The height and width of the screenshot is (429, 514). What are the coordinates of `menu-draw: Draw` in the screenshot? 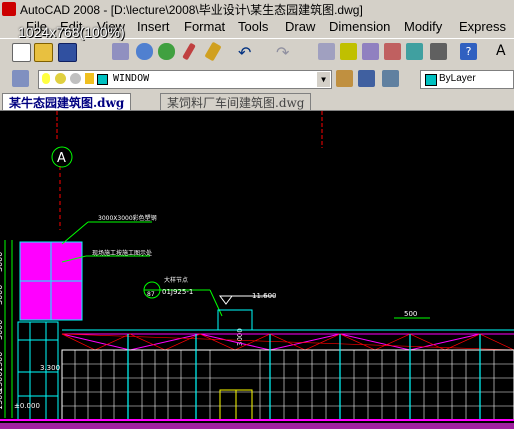 It's located at (300, 26).